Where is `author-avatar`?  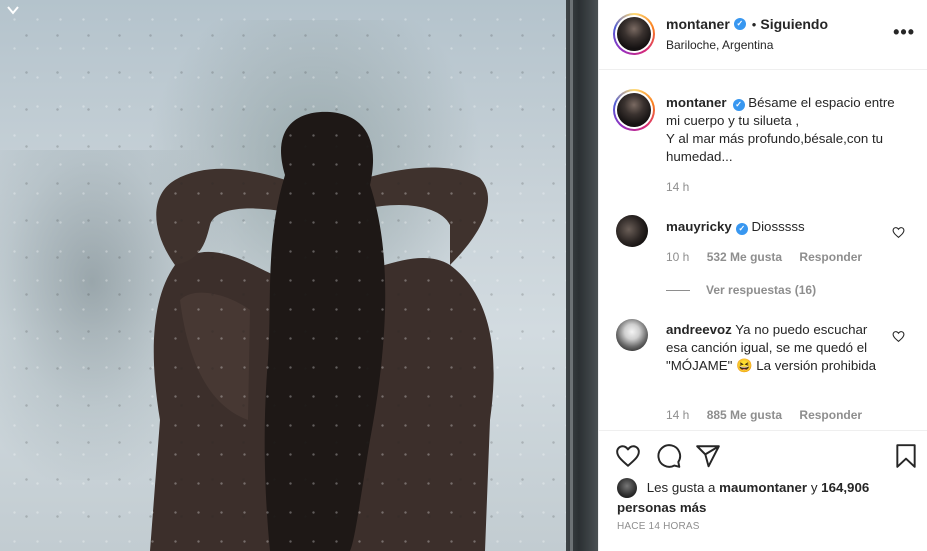
author-avatar is located at coordinates (634, 34).